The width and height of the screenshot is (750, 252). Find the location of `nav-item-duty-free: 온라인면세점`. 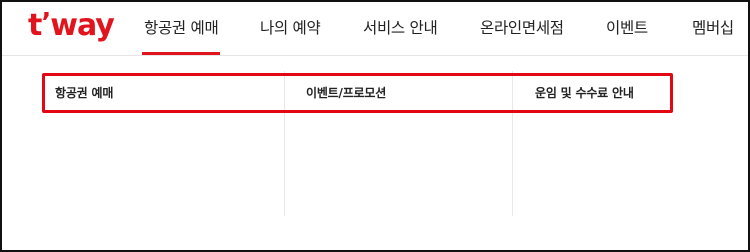

nav-item-duty-free: 온라인면세점 is located at coordinates (522, 36).